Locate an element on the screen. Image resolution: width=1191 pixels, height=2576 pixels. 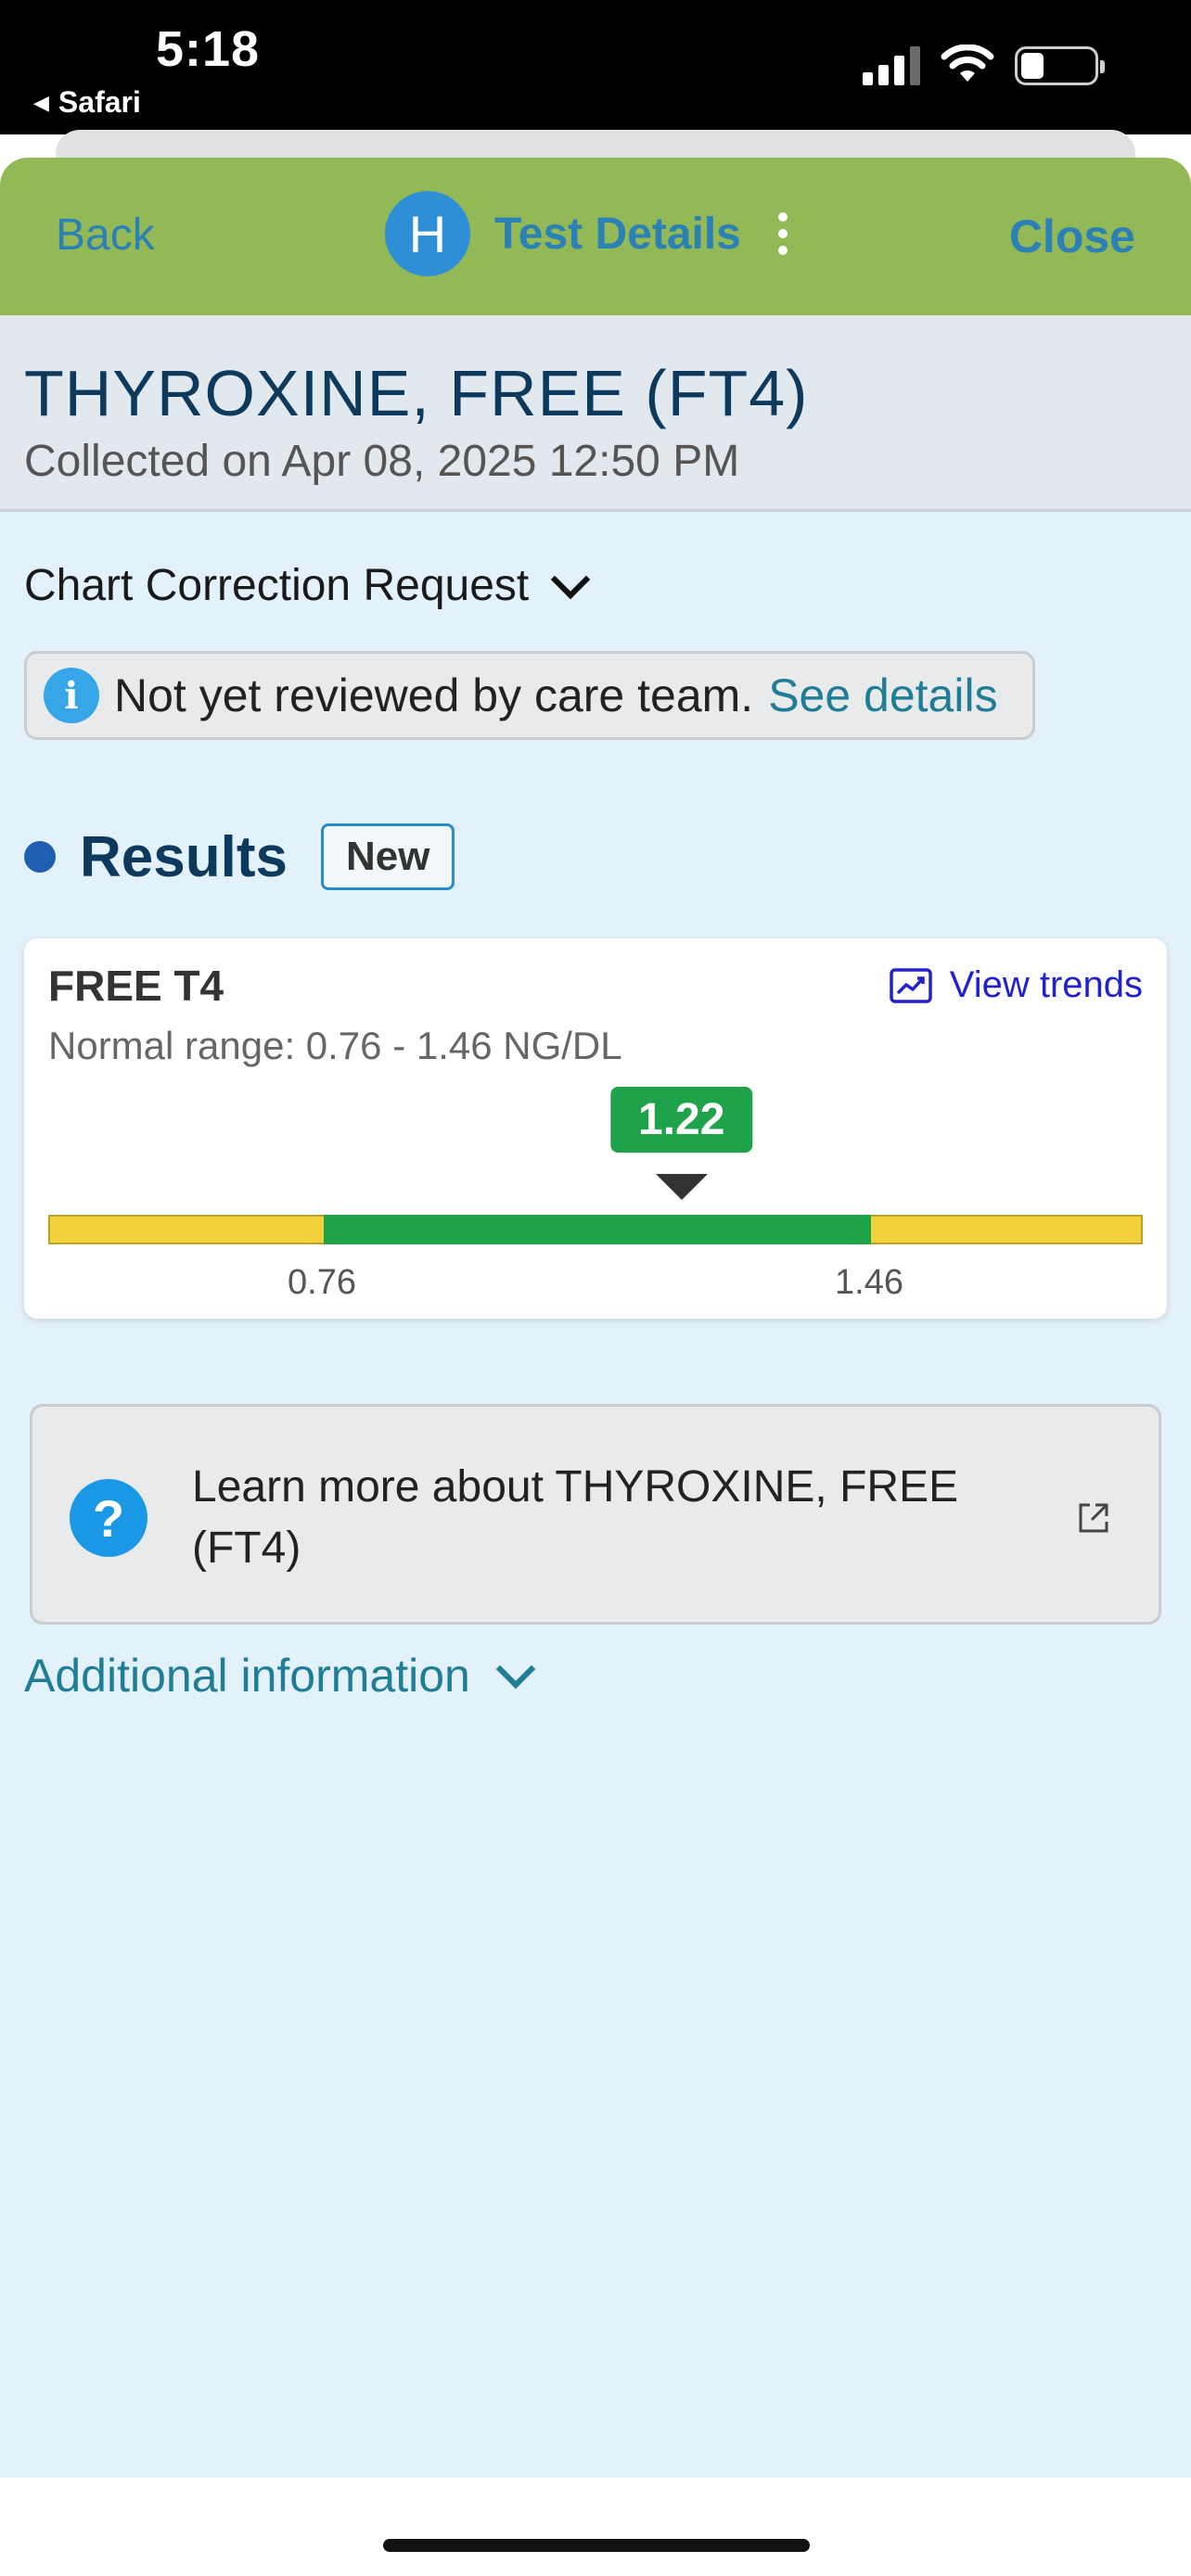
navbar-center: H Test Details is located at coordinates (586, 233).